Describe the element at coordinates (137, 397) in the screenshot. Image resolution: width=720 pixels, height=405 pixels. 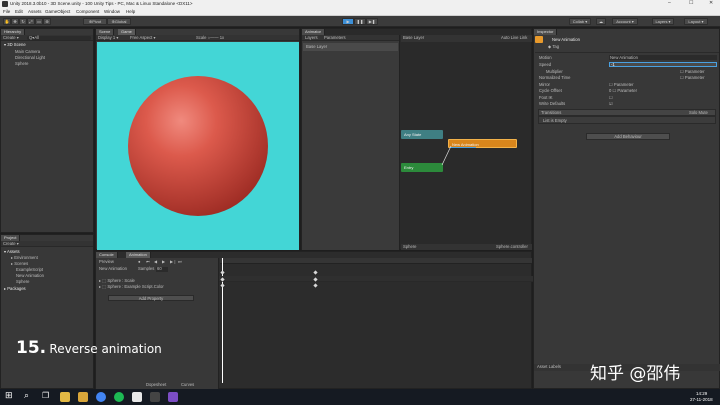
I see `unity-icon` at that location.